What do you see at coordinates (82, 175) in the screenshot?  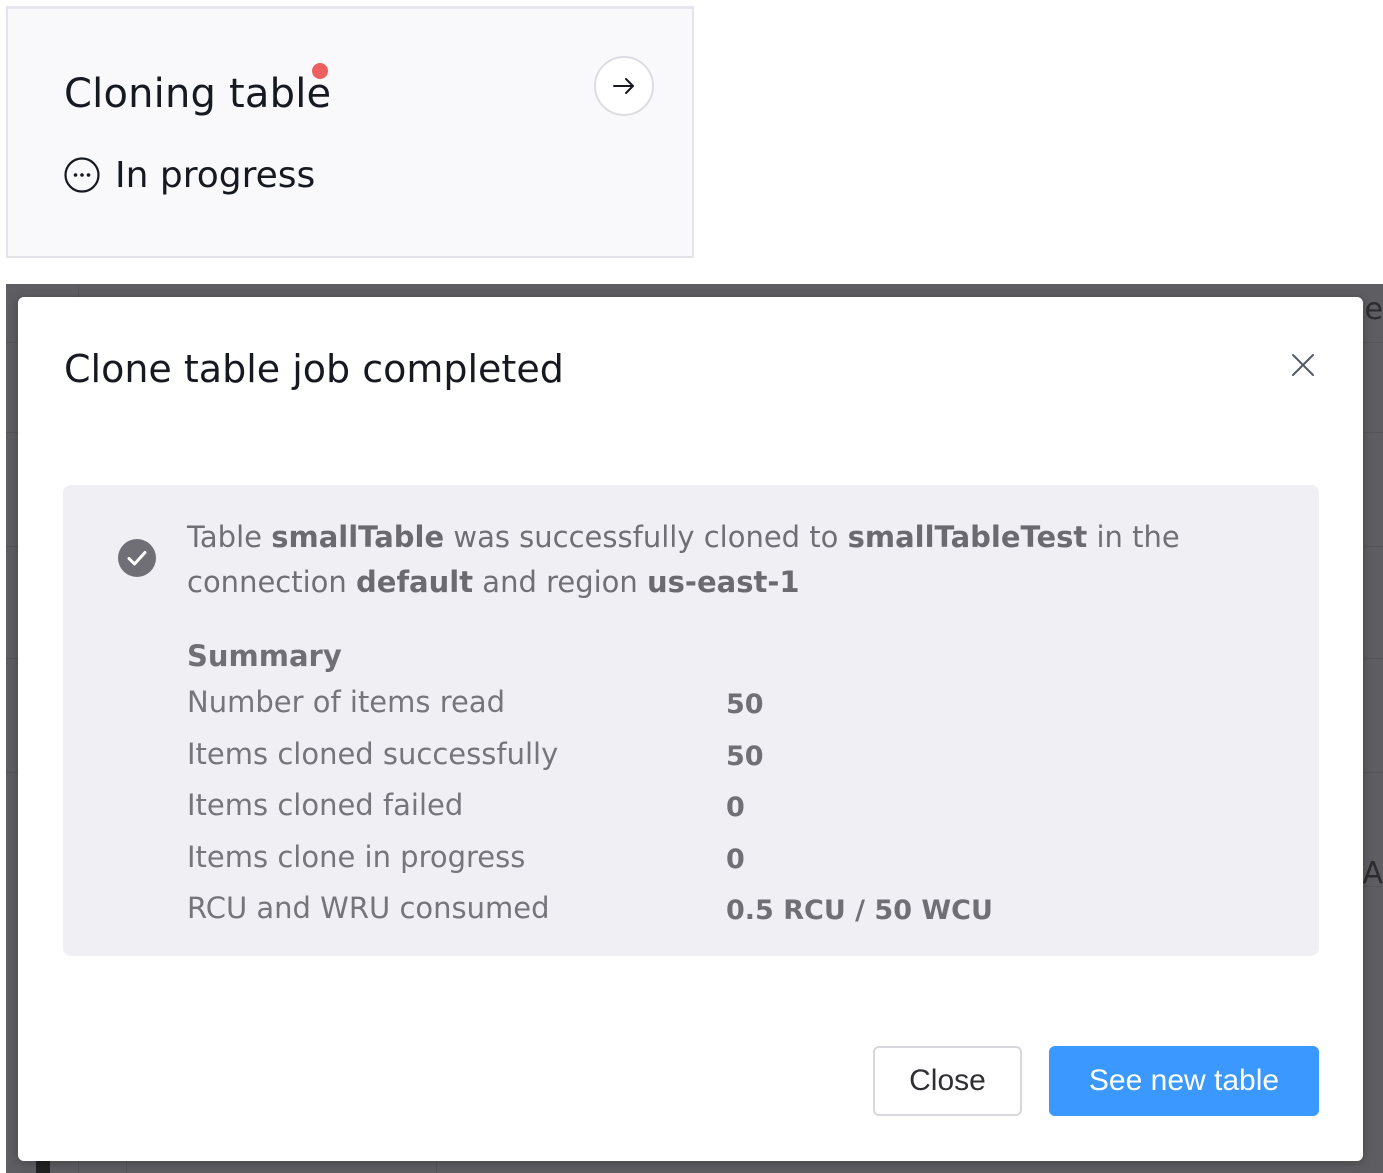 I see `ellipsis-circle-icon` at bounding box center [82, 175].